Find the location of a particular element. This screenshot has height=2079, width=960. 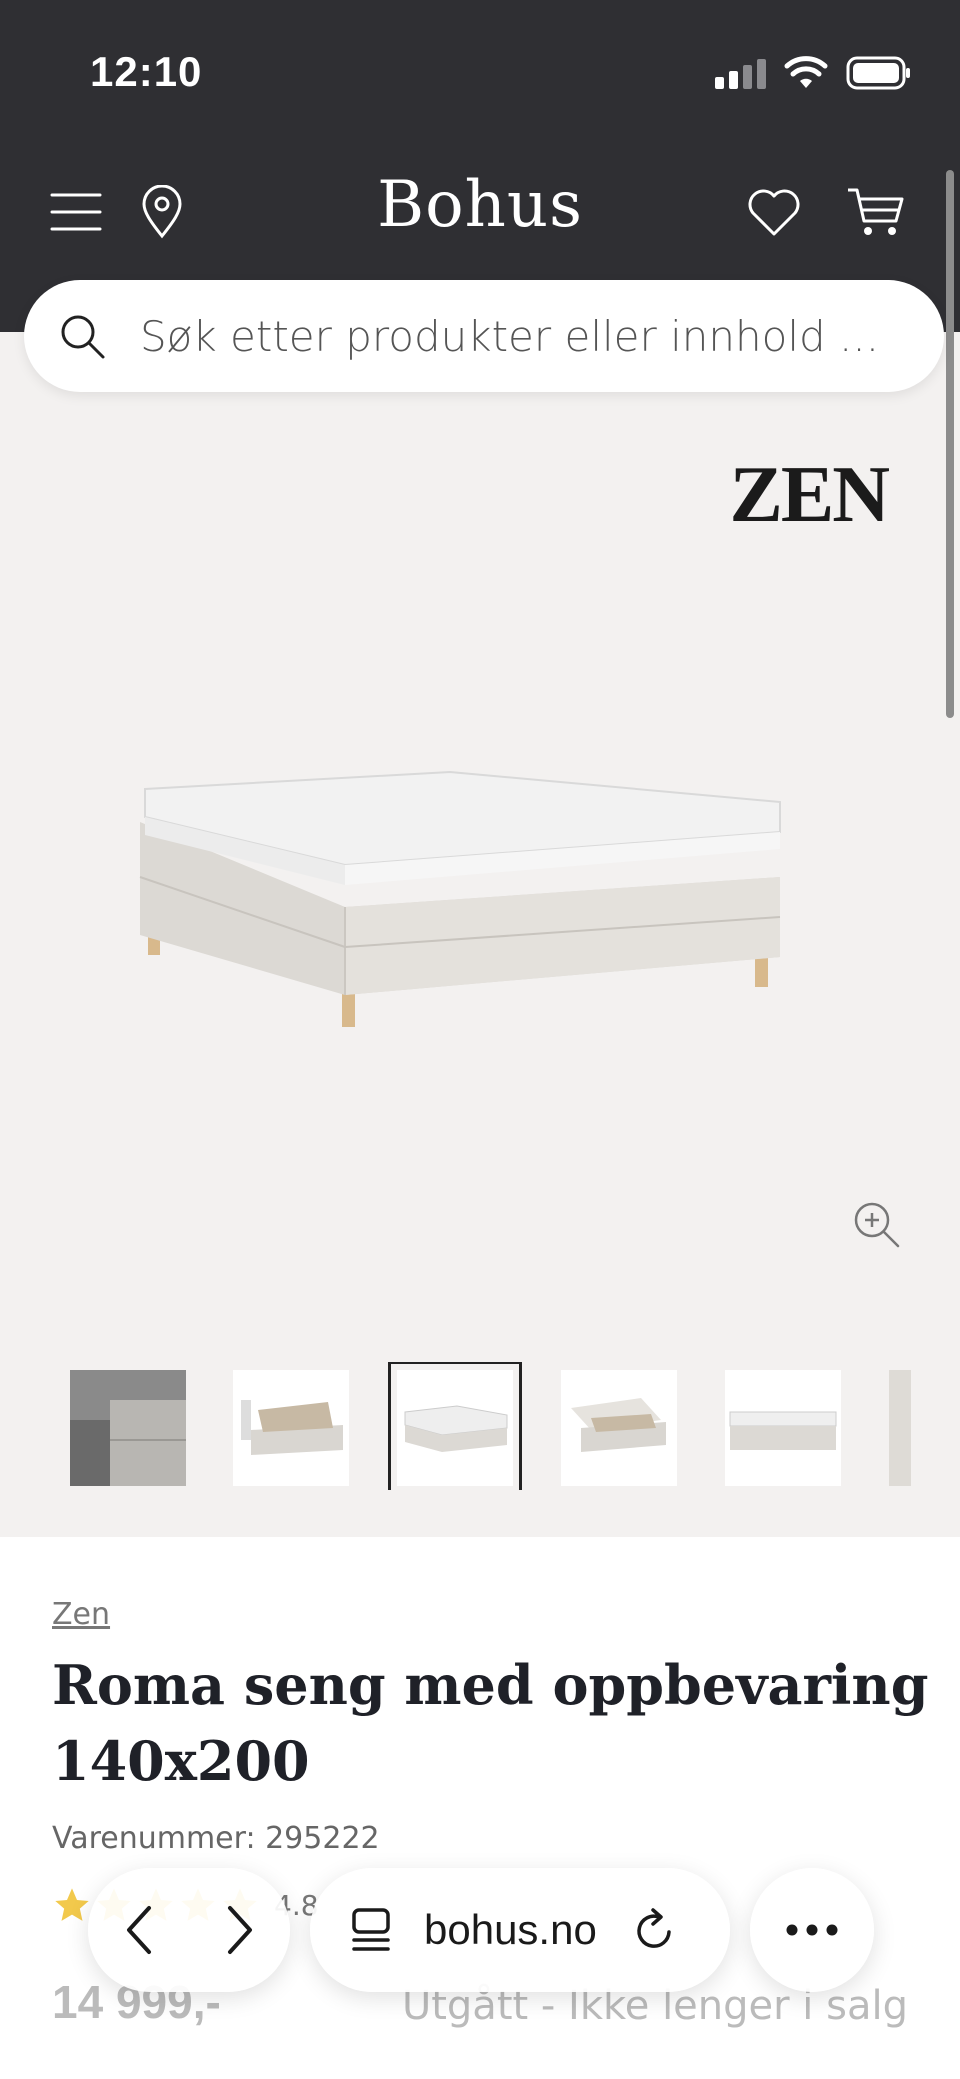

battery-icon is located at coordinates (878, 73).